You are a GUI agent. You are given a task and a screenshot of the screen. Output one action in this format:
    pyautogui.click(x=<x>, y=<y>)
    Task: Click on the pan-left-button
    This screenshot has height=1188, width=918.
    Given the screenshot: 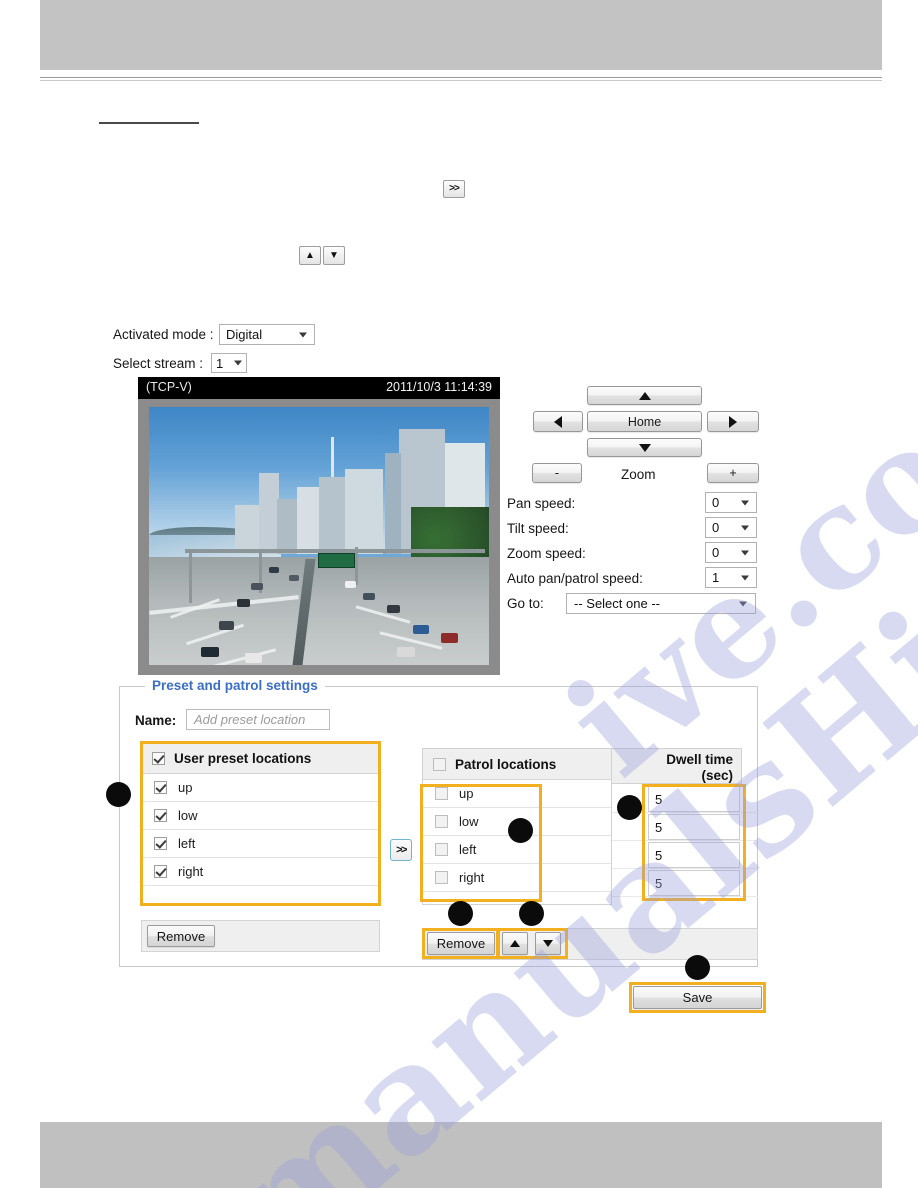 What is the action you would take?
    pyautogui.click(x=558, y=421)
    